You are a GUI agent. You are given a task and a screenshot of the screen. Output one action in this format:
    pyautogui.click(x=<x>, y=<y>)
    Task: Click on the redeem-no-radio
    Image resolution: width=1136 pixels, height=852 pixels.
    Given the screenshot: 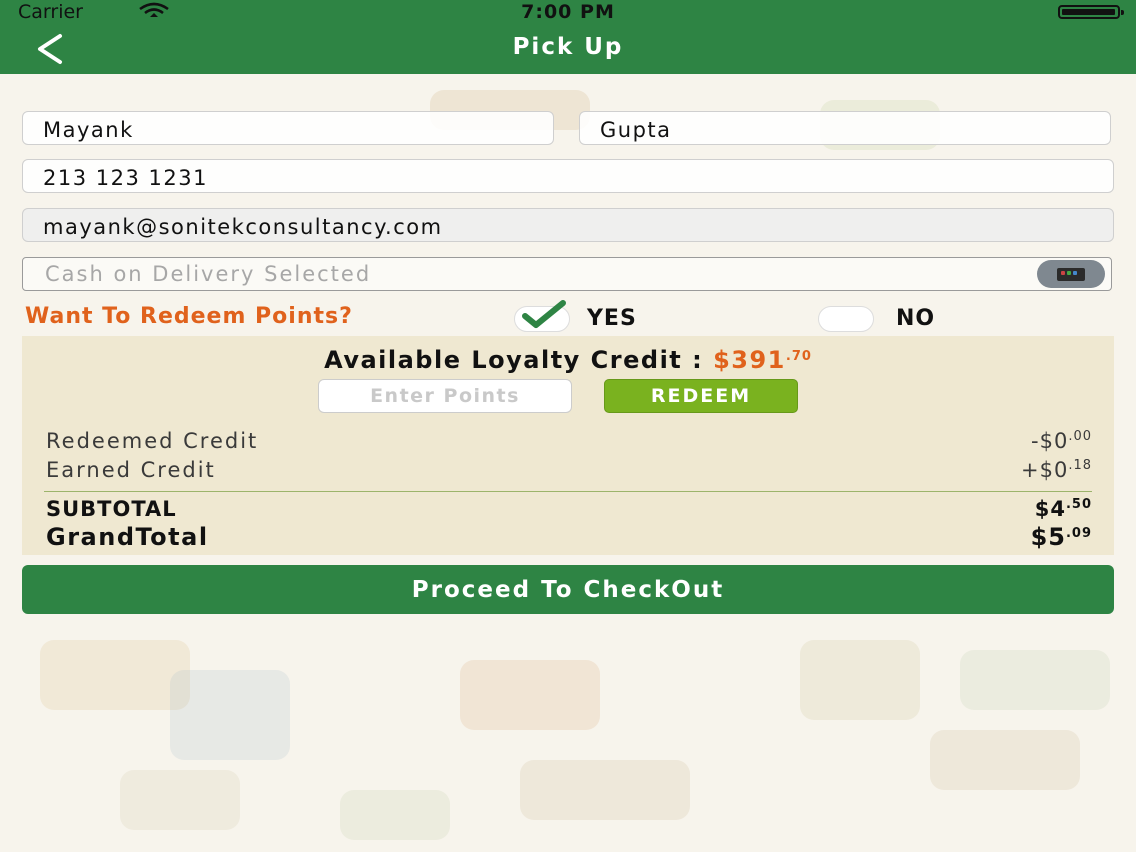 What is the action you would take?
    pyautogui.click(x=846, y=319)
    